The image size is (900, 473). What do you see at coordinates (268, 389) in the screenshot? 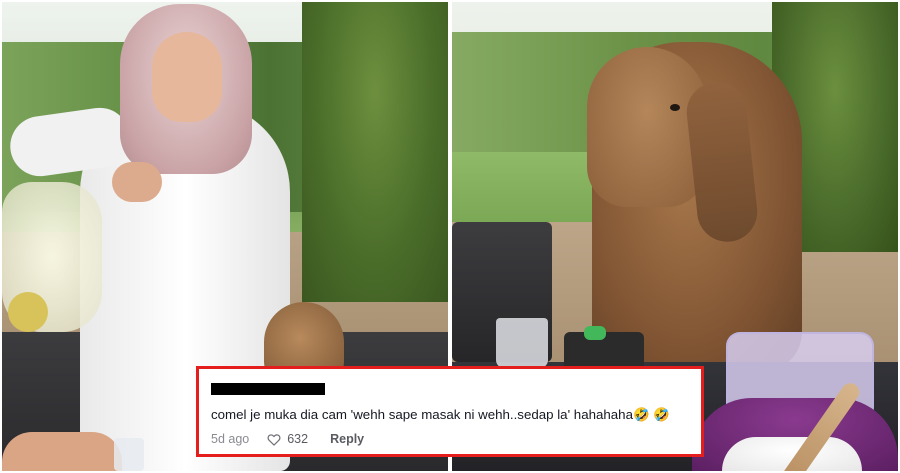
I see `redacted-username` at bounding box center [268, 389].